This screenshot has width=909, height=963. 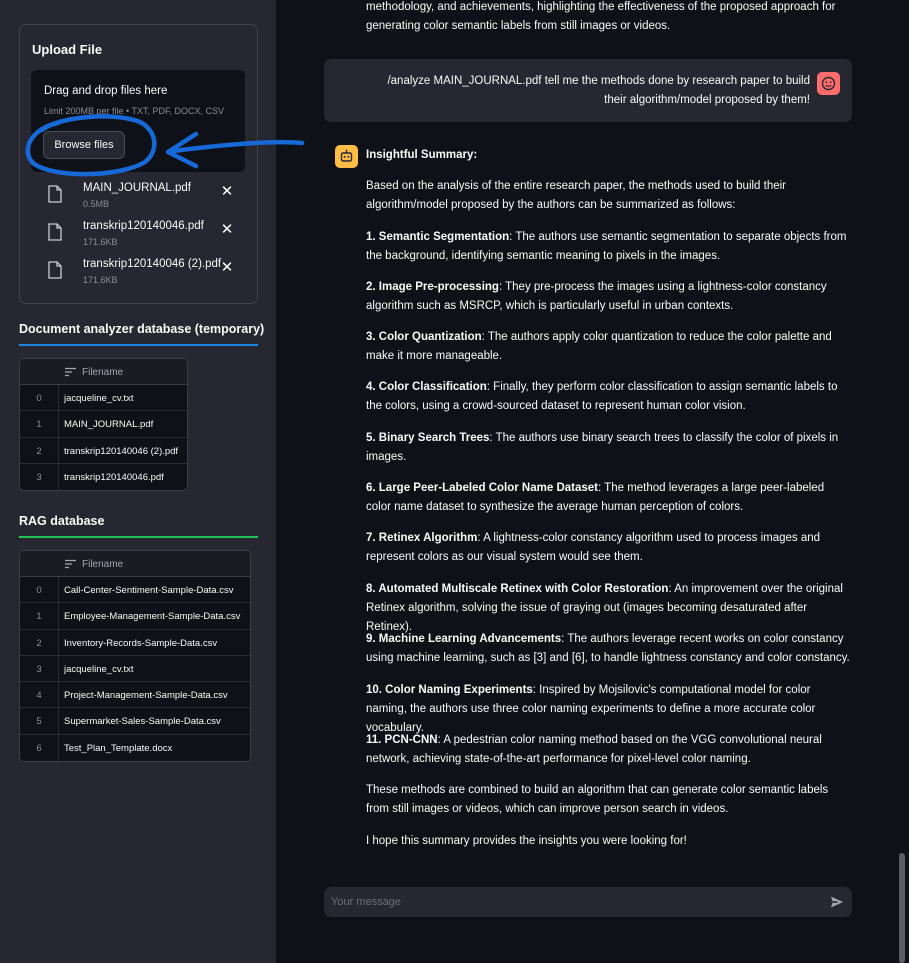 What do you see at coordinates (70, 564) in the screenshot?
I see `column-type-icon` at bounding box center [70, 564].